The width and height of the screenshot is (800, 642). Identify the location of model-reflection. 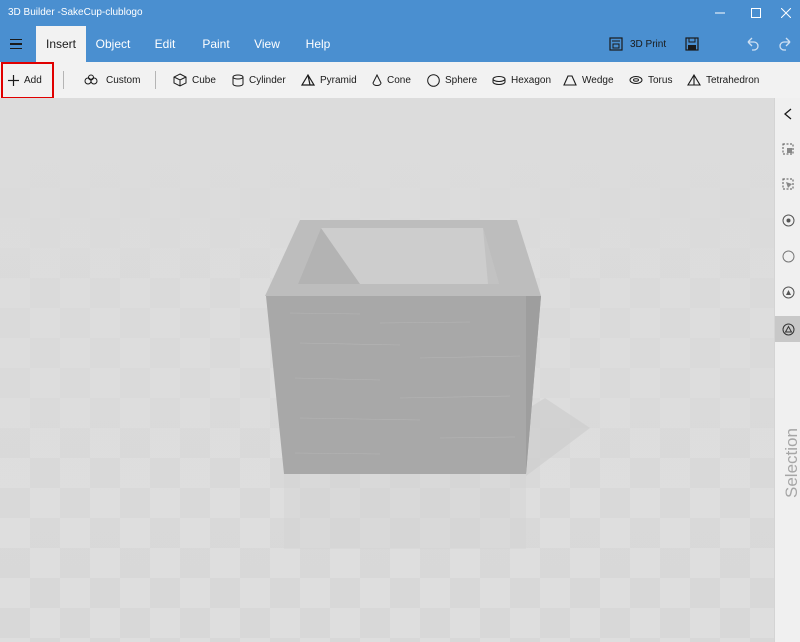
(405, 511).